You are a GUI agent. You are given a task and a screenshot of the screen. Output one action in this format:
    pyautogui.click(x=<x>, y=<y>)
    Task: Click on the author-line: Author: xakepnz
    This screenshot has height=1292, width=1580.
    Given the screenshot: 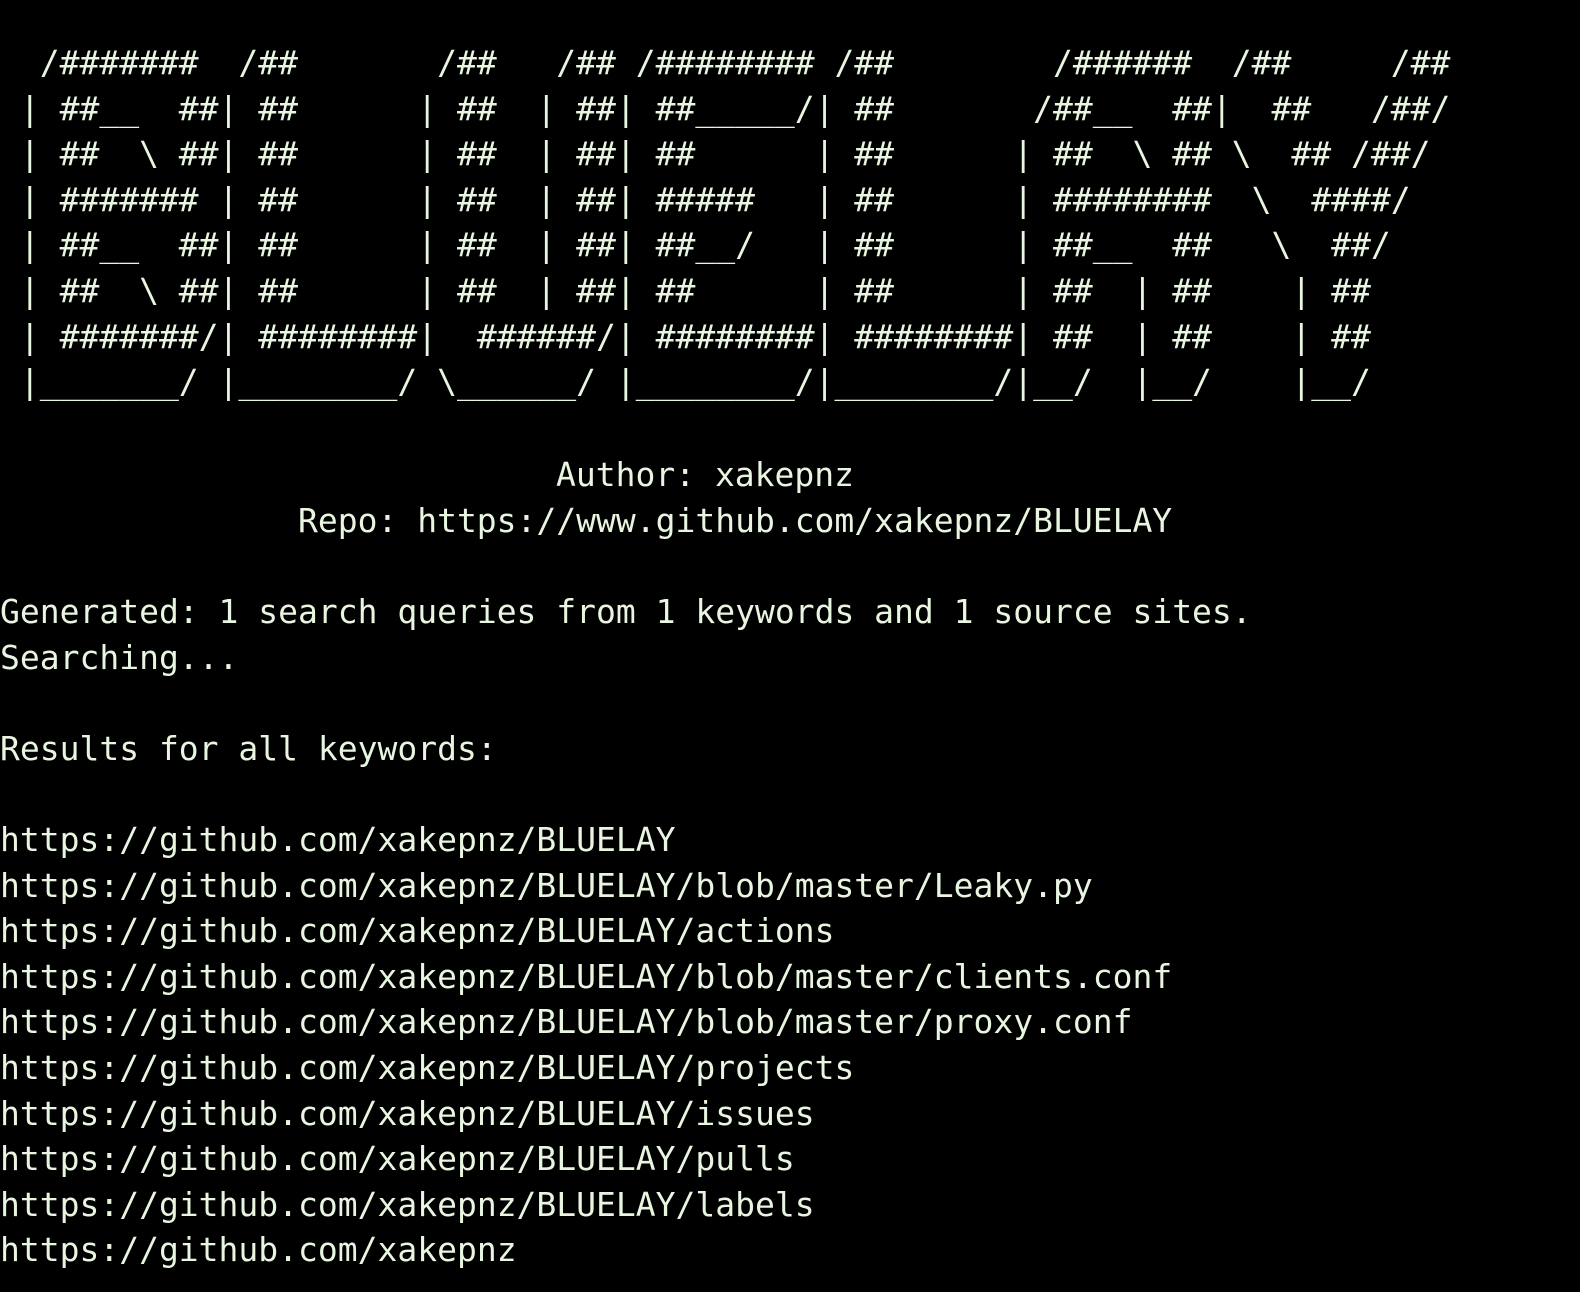 What is the action you would take?
    pyautogui.click(x=705, y=474)
    